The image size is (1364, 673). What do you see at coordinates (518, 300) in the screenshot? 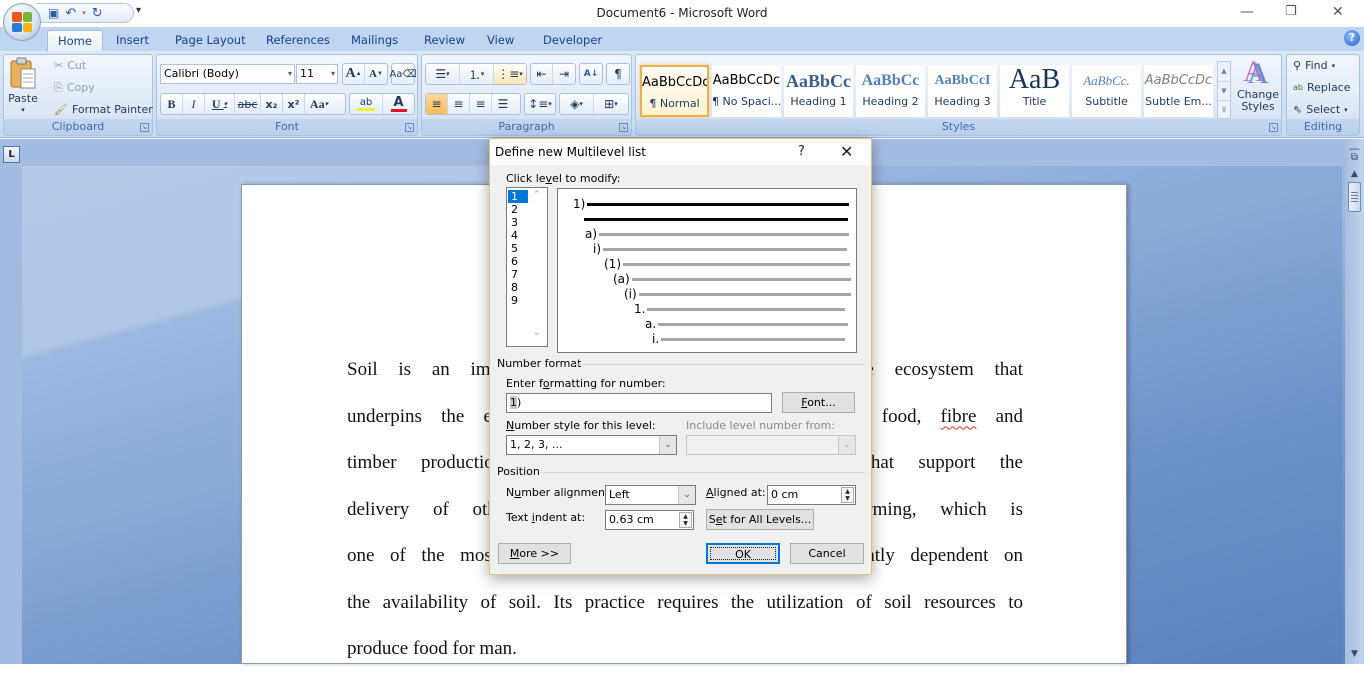
I see `level-item: 9` at bounding box center [518, 300].